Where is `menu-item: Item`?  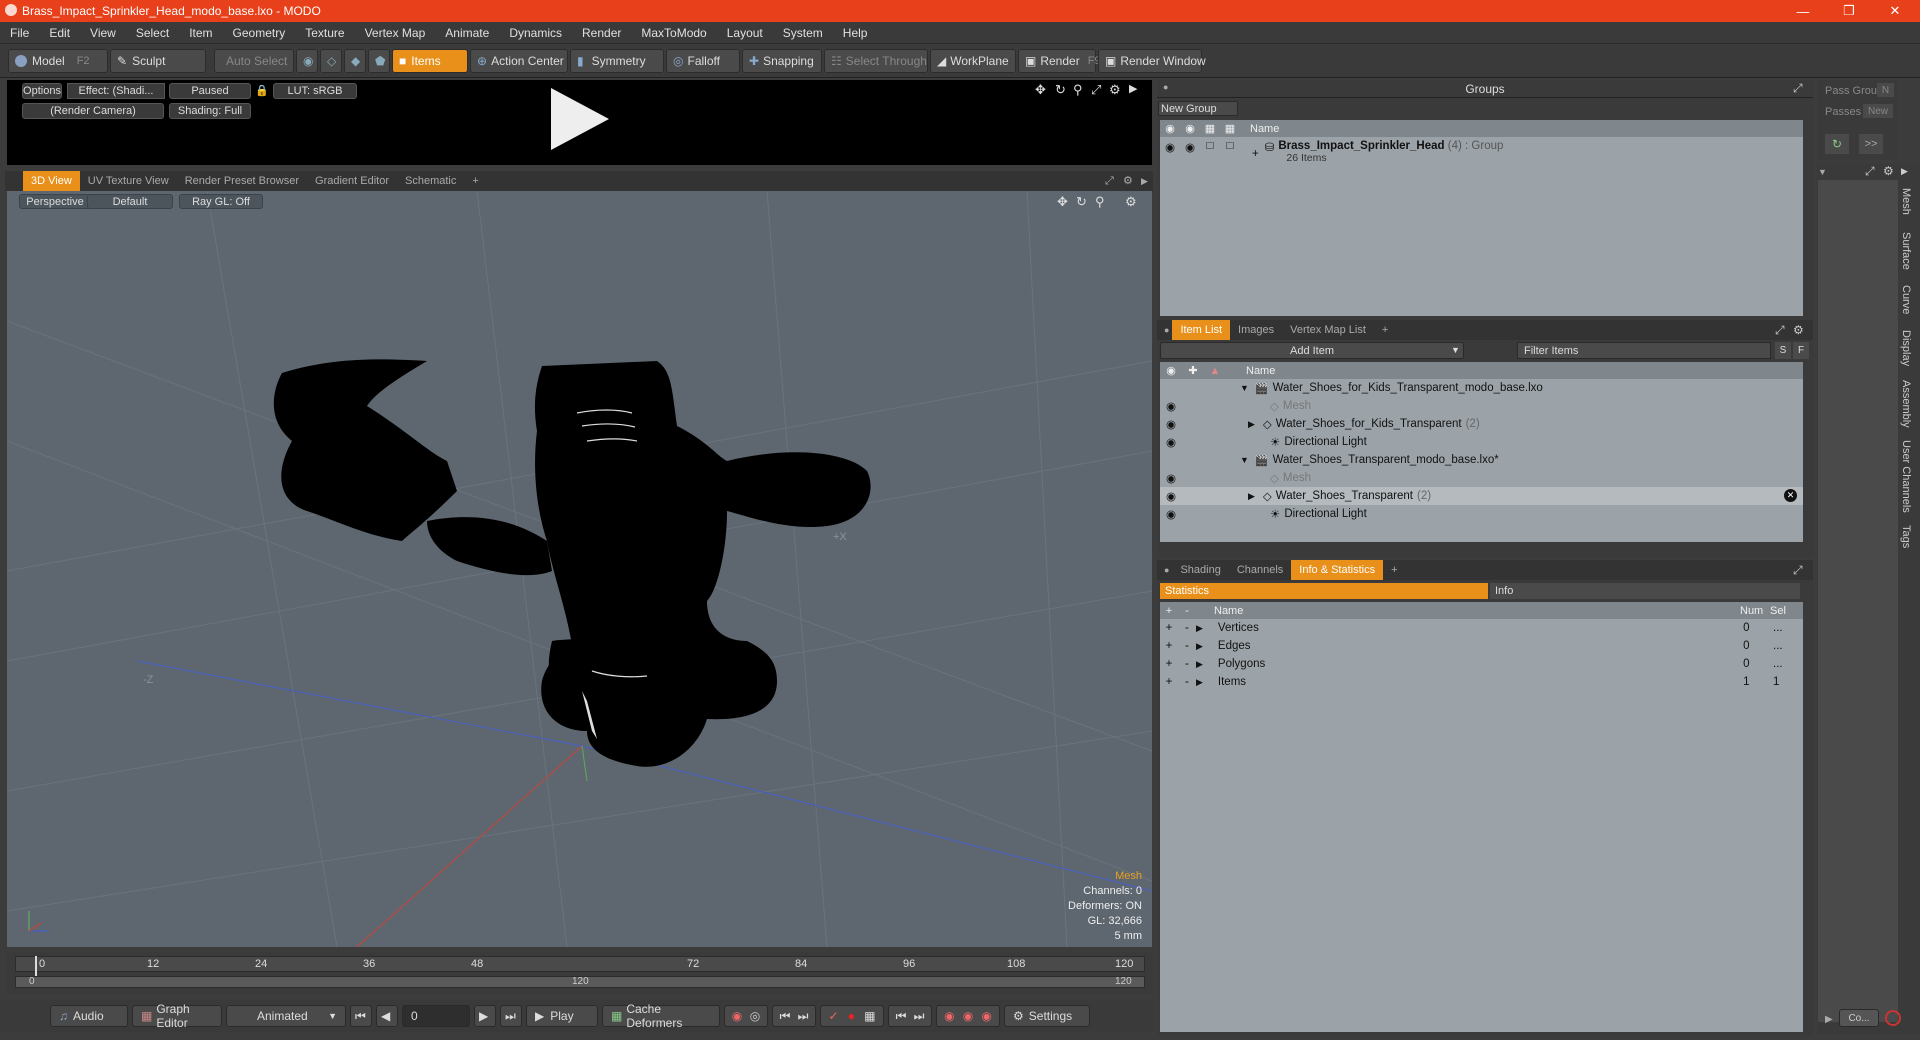
menu-item: Item is located at coordinates (200, 33).